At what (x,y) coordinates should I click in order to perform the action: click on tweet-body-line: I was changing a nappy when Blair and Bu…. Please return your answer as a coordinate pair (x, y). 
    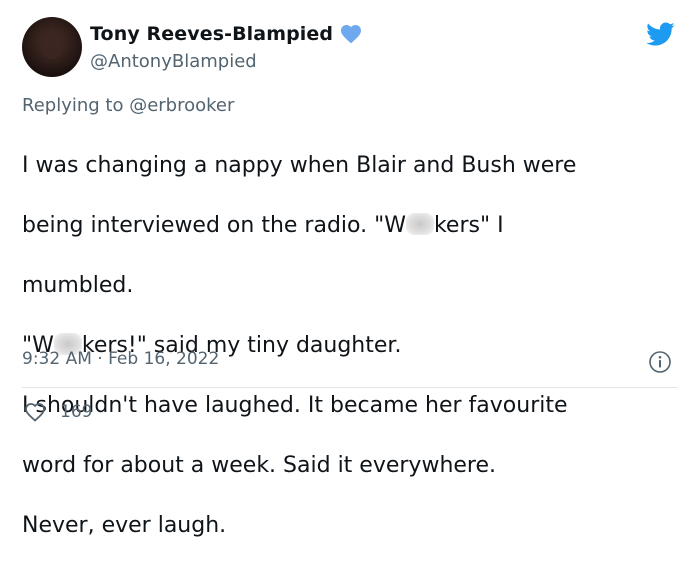
    Looking at the image, I should click on (299, 165).